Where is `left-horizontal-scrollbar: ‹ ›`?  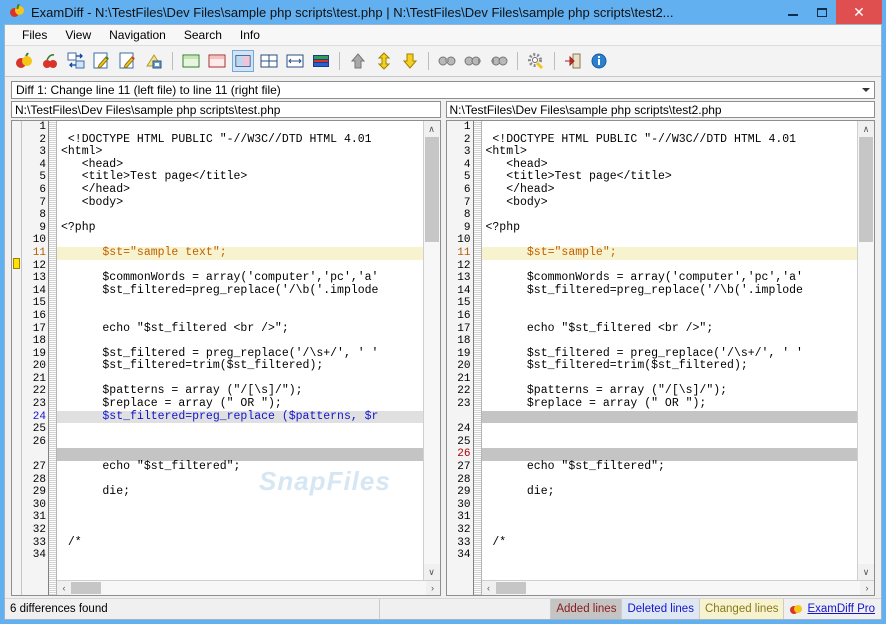 left-horizontal-scrollbar: ‹ › is located at coordinates (248, 587).